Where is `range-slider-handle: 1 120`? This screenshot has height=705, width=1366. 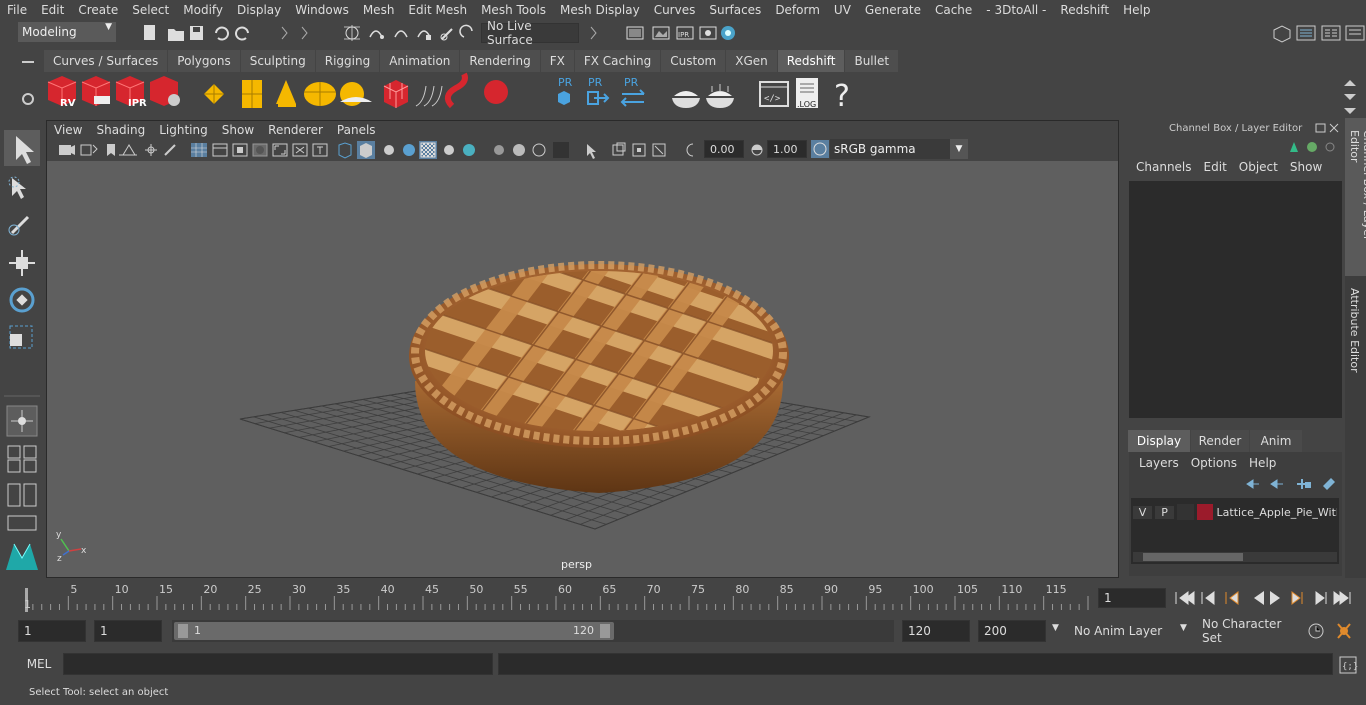 range-slider-handle: 1 120 is located at coordinates (394, 631).